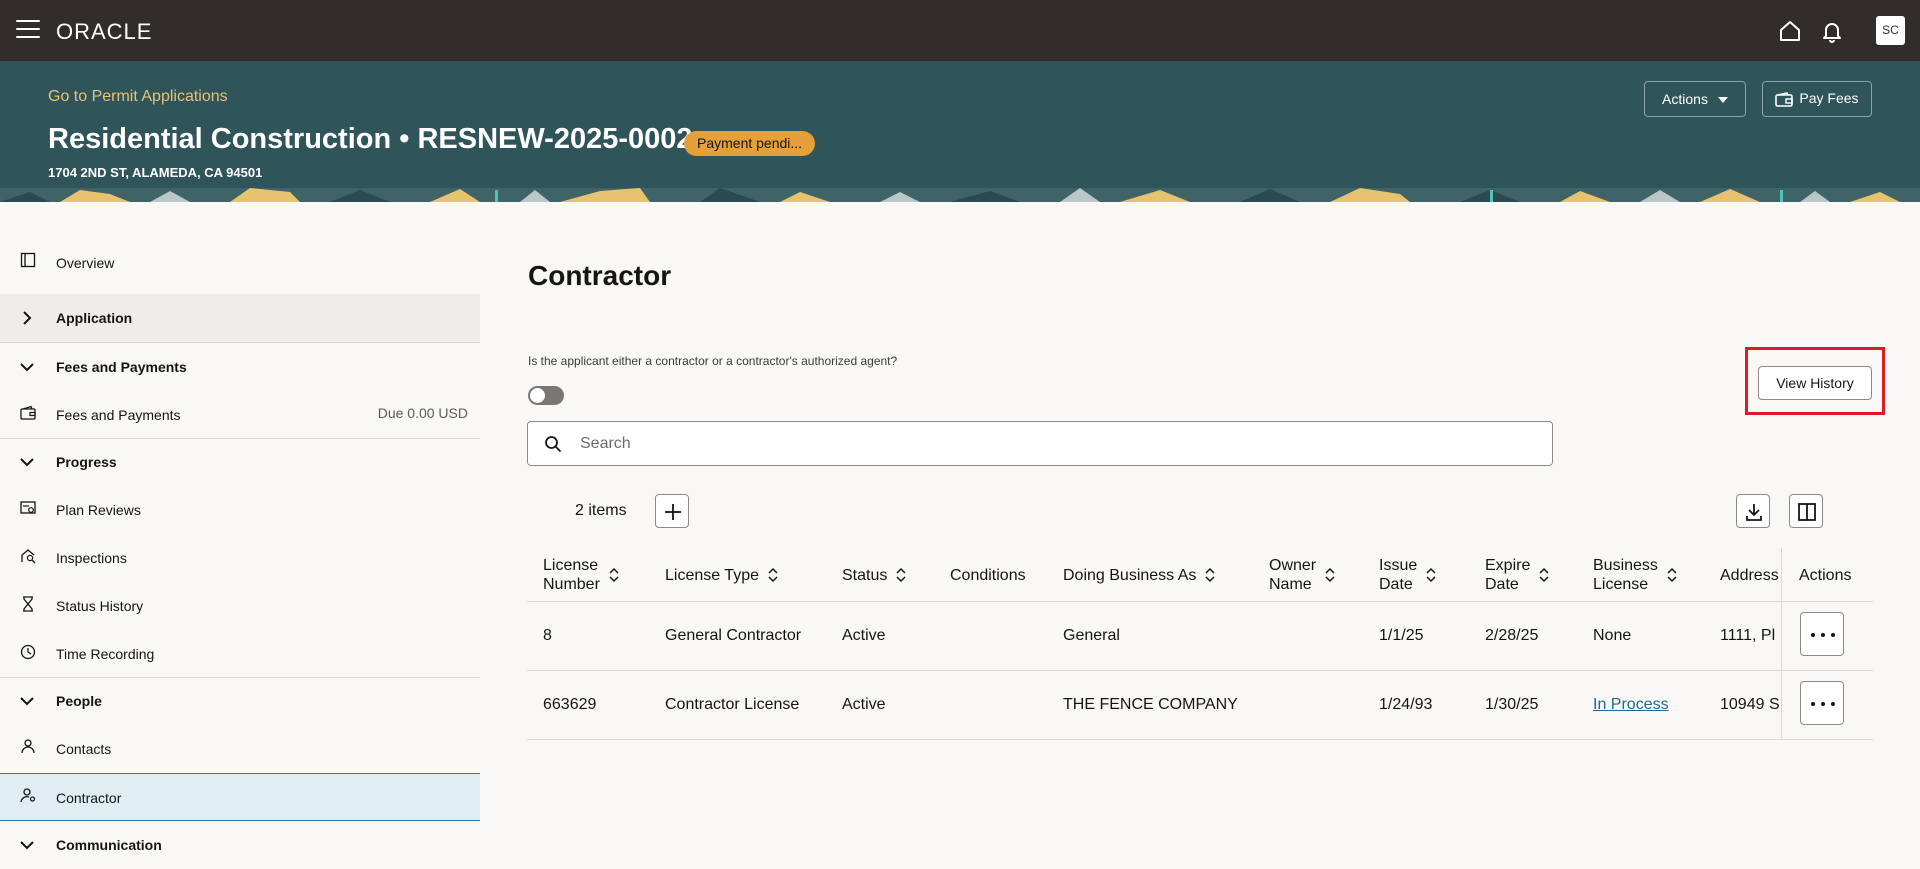 The height and width of the screenshot is (869, 1920). I want to click on business-license-link: In Process, so click(1631, 705).